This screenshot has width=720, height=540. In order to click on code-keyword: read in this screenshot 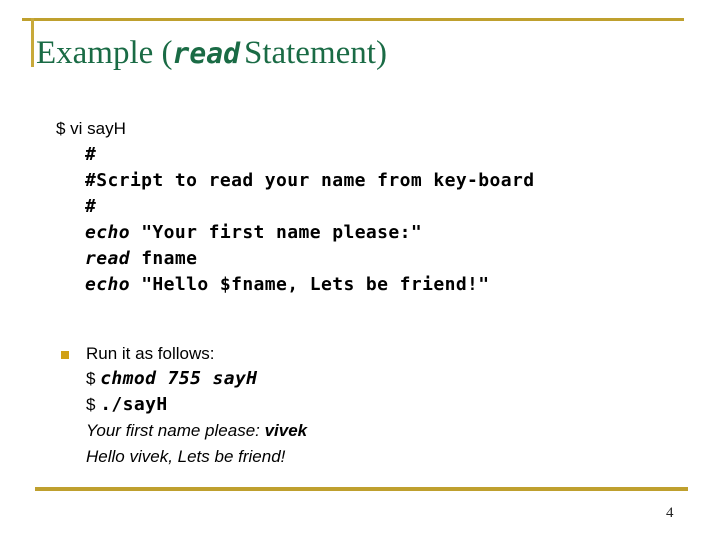, I will do `click(107, 258)`.